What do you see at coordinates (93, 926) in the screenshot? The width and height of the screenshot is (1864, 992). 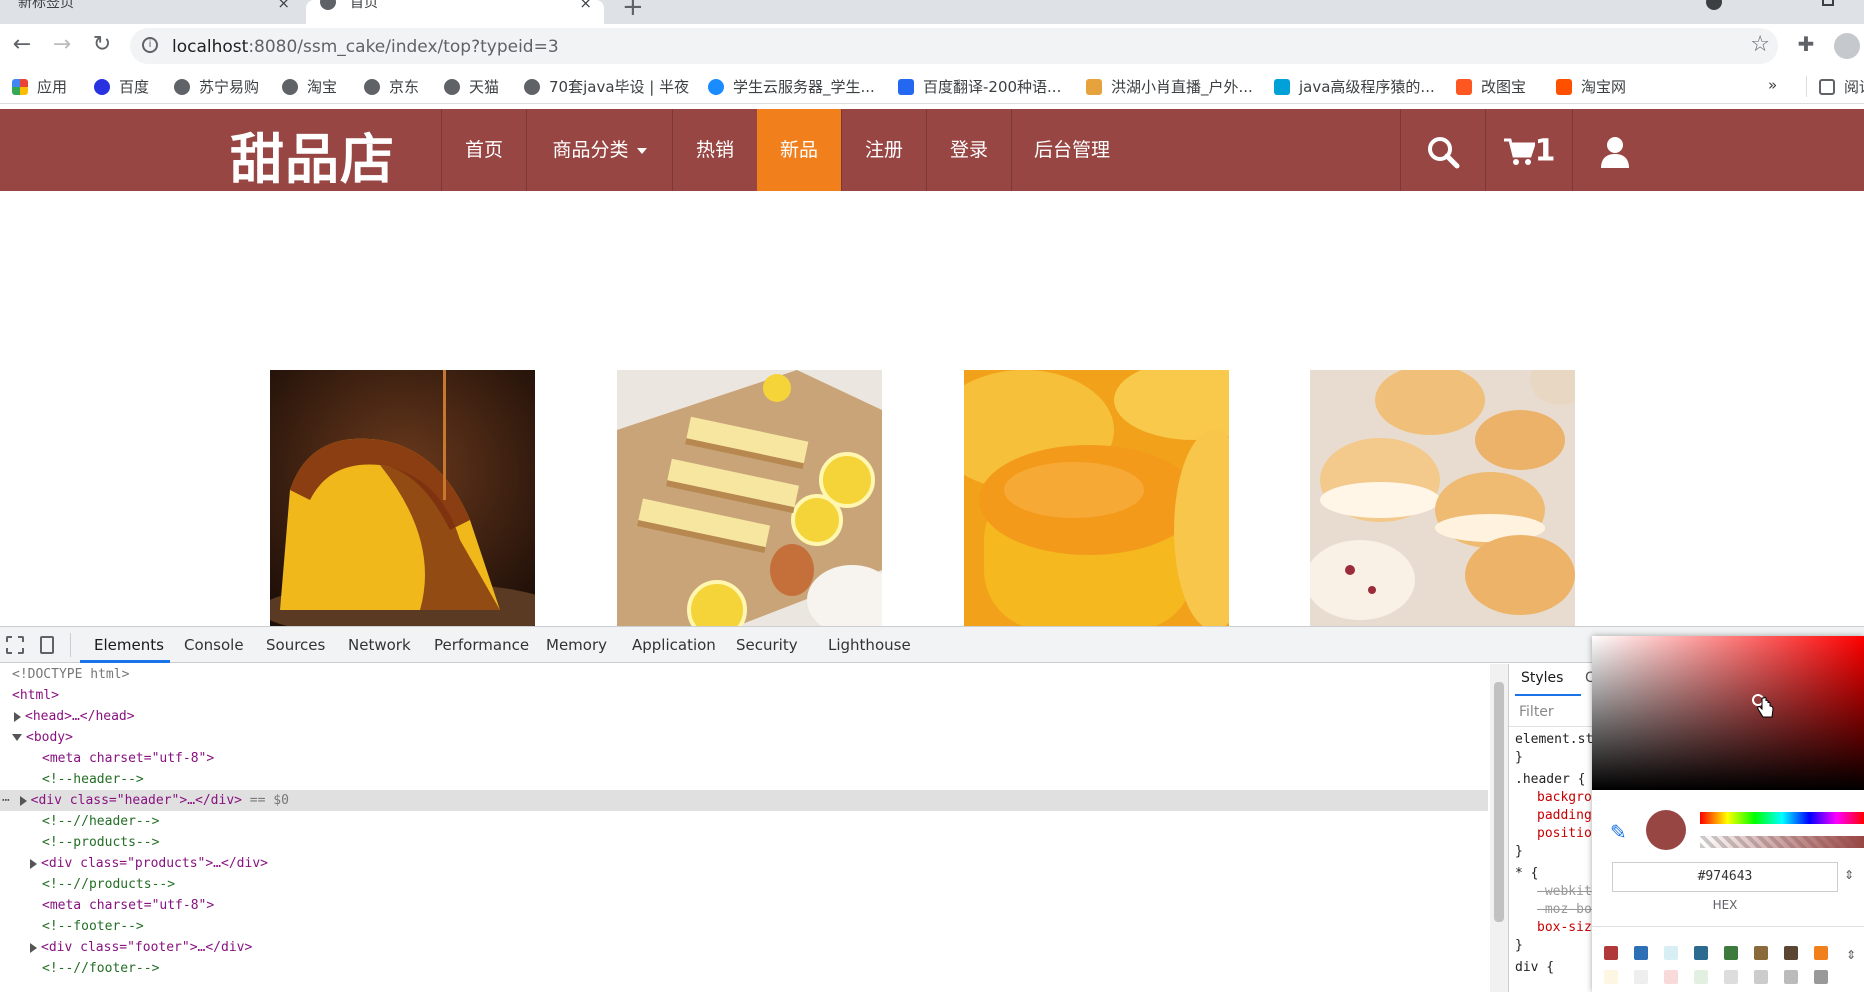 I see `dom-node: <!--footer-->` at bounding box center [93, 926].